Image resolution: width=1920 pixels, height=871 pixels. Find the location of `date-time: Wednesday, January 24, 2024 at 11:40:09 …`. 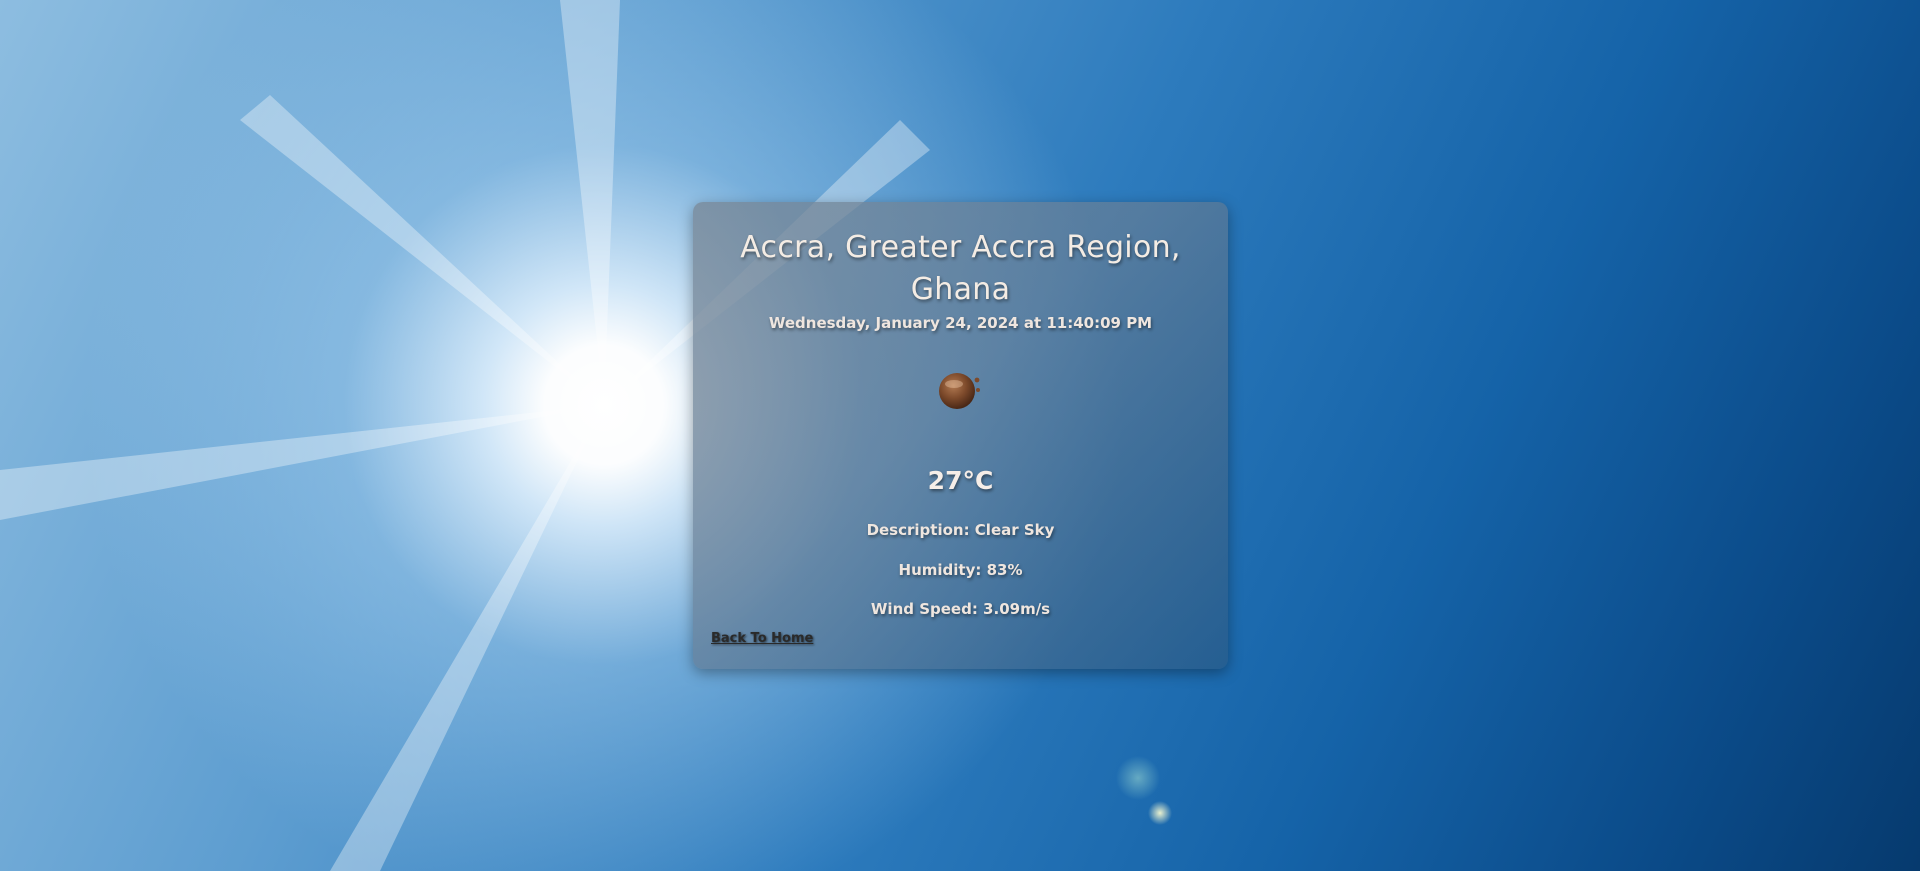

date-time: Wednesday, January 24, 2024 at 11:40:09 … is located at coordinates (960, 323).